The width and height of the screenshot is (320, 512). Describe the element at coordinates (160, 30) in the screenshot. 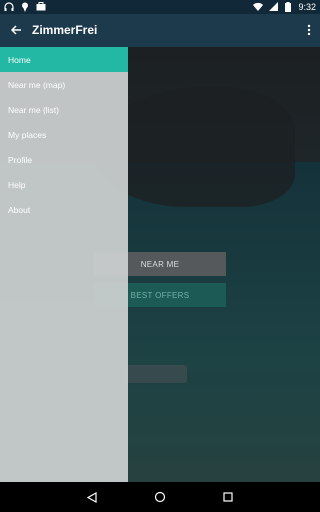

I see `app-bar: ZimmerFrei` at that location.